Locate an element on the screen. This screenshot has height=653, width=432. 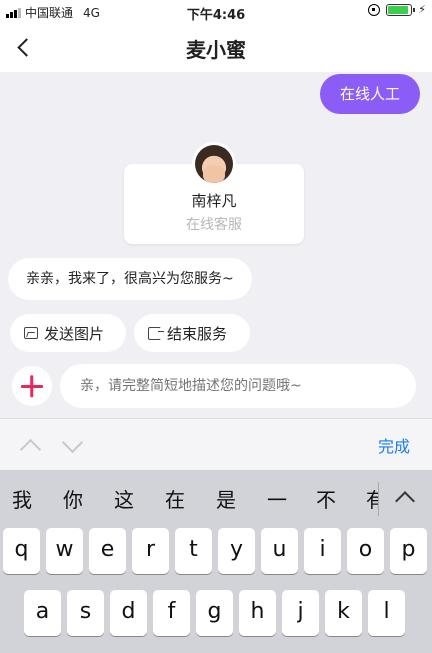
orientation-lock-icon is located at coordinates (374, 9).